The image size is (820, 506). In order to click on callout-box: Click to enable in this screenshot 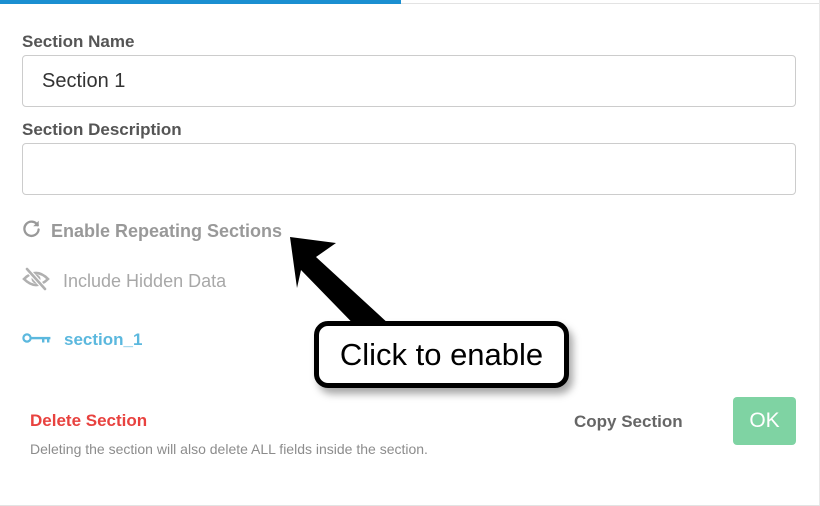, I will do `click(441, 354)`.